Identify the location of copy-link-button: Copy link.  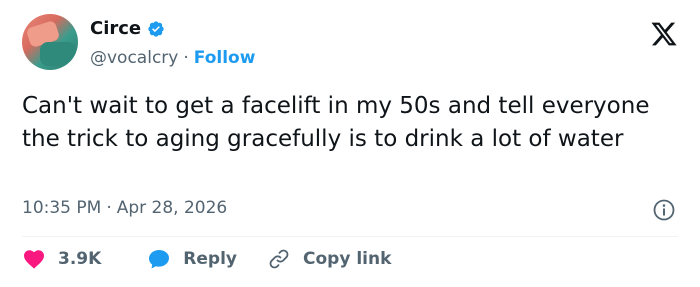
(329, 259).